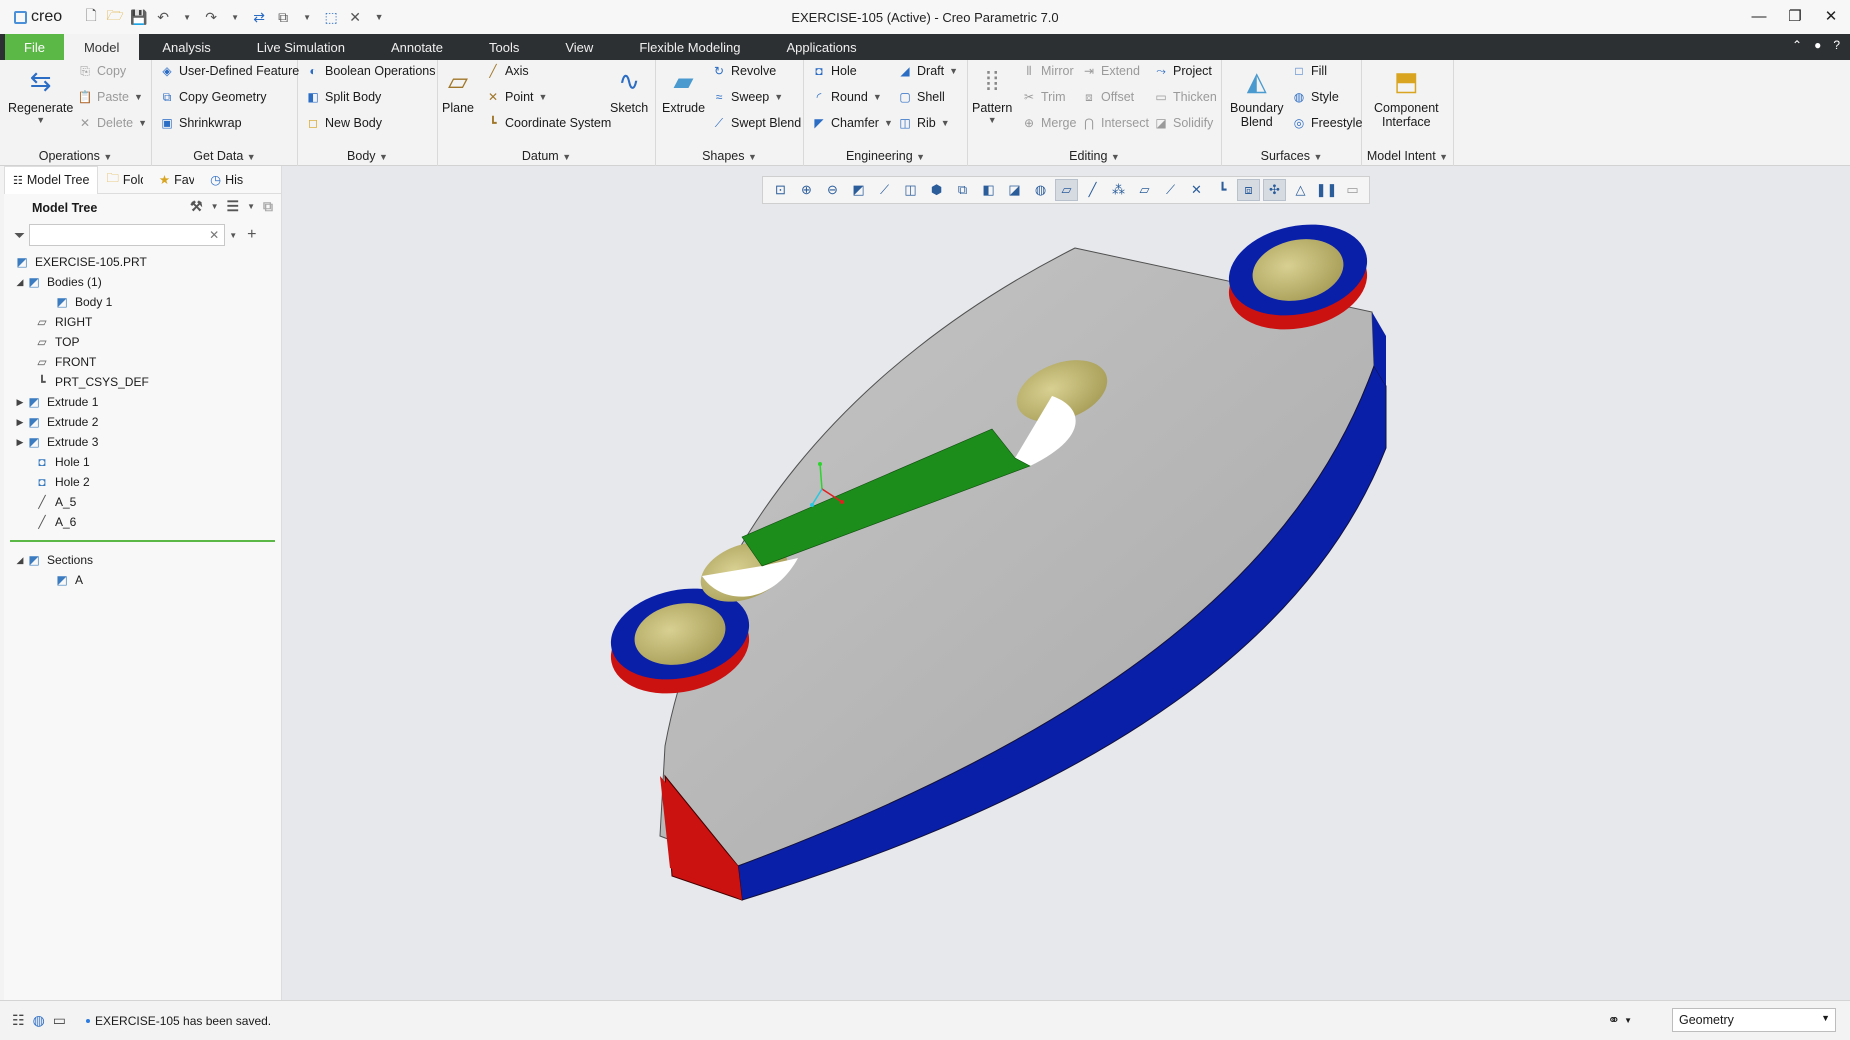 This screenshot has height=1040, width=1850. What do you see at coordinates (331, 17) in the screenshot?
I see `window-activate-icon: ⬚` at bounding box center [331, 17].